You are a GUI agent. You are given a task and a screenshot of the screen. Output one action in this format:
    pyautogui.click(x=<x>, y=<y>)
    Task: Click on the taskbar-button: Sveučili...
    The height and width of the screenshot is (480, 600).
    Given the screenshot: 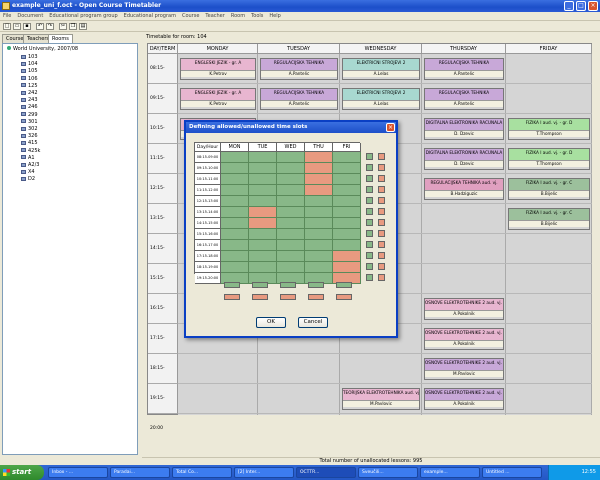 What is the action you would take?
    pyautogui.click(x=388, y=472)
    